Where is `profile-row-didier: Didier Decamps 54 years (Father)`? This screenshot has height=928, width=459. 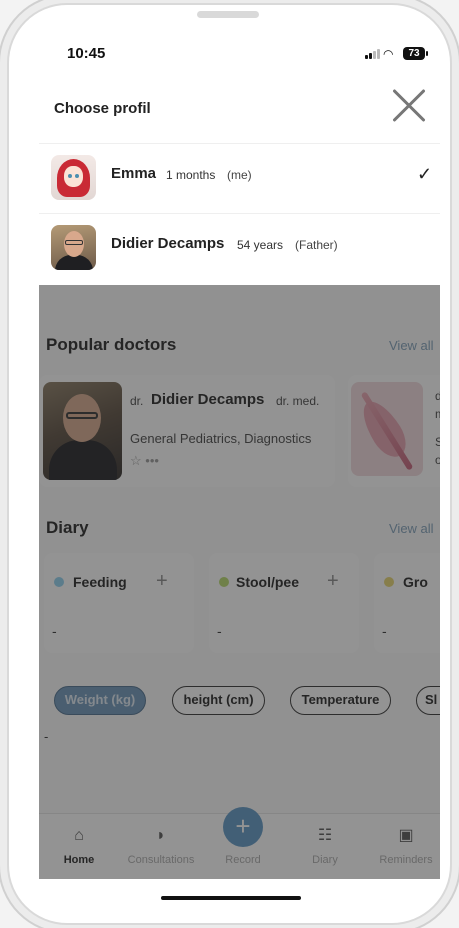
profile-row-didier: Didier Decamps 54 years (Father) is located at coordinates (239, 246).